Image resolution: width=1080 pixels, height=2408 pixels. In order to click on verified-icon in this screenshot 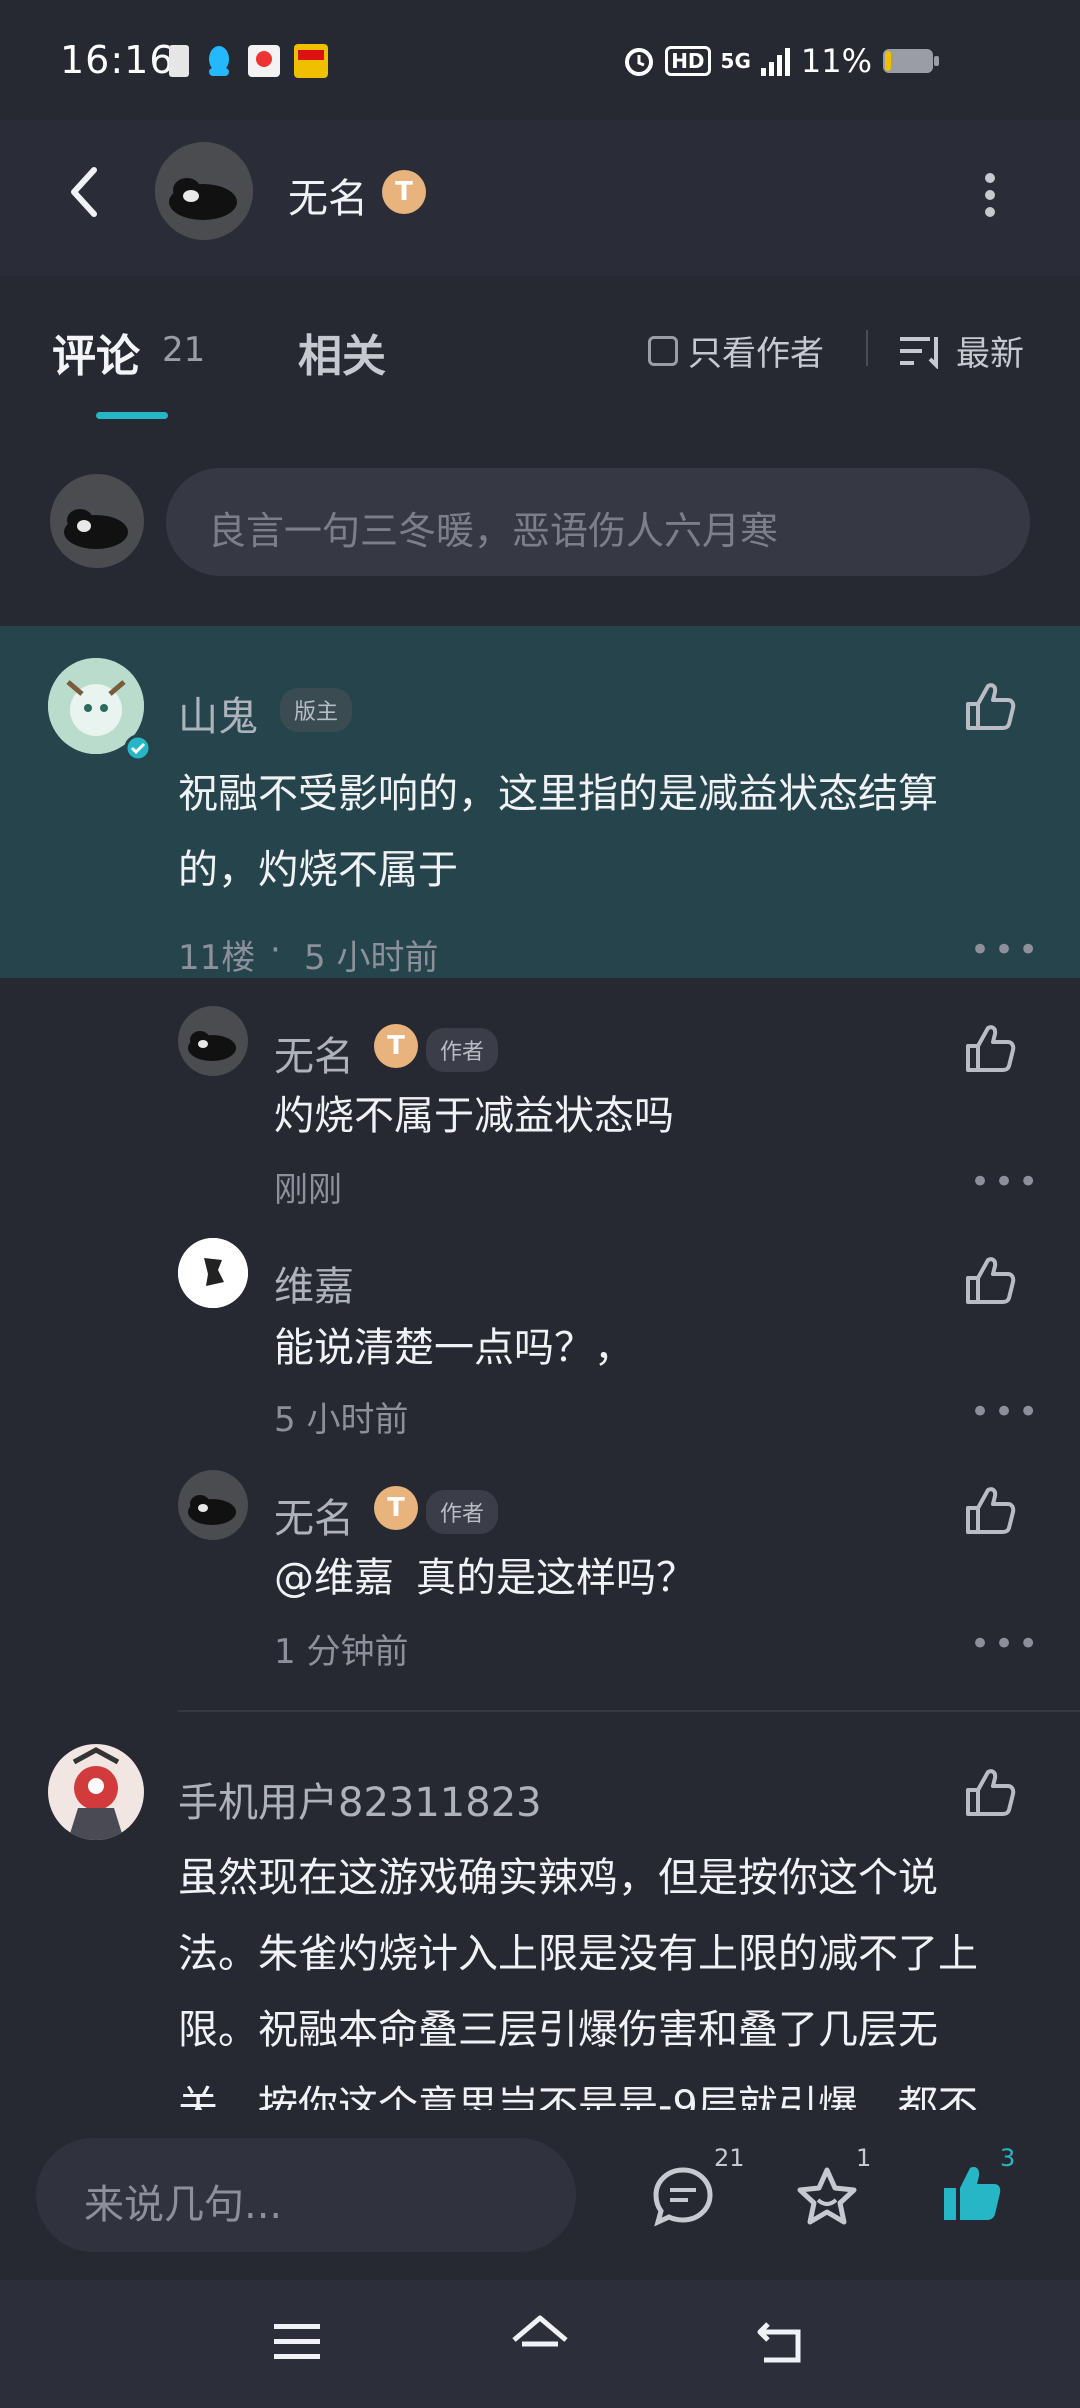, I will do `click(138, 748)`.